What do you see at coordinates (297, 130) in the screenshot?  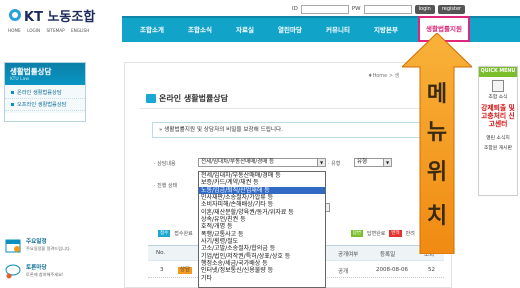 I see `notice-box: » 생활법률지원 및 상담자의 비밀을 보장해 드립니다.` at bounding box center [297, 130].